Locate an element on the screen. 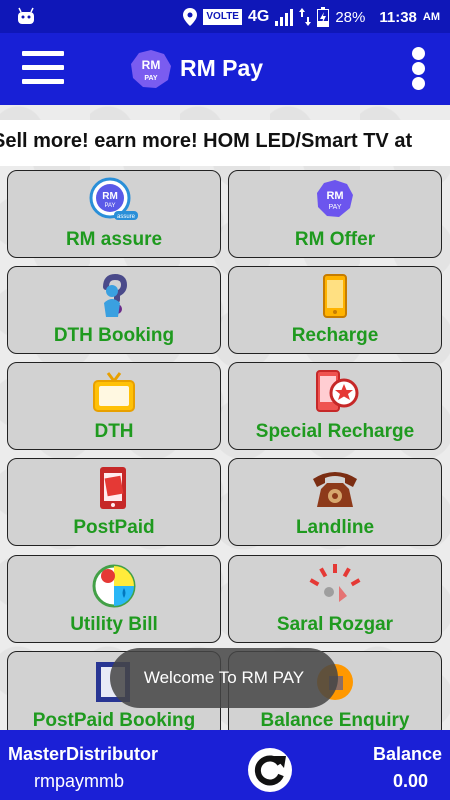 The height and width of the screenshot is (800, 450). app-bar: RM PAY RM Pay is located at coordinates (225, 69).